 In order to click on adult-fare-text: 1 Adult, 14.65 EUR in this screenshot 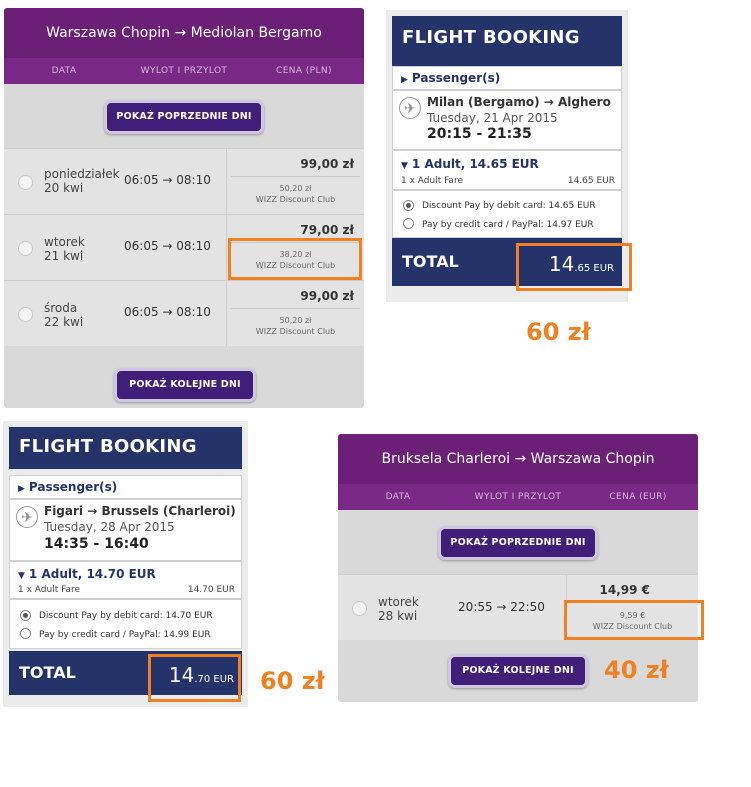, I will do `click(475, 164)`.